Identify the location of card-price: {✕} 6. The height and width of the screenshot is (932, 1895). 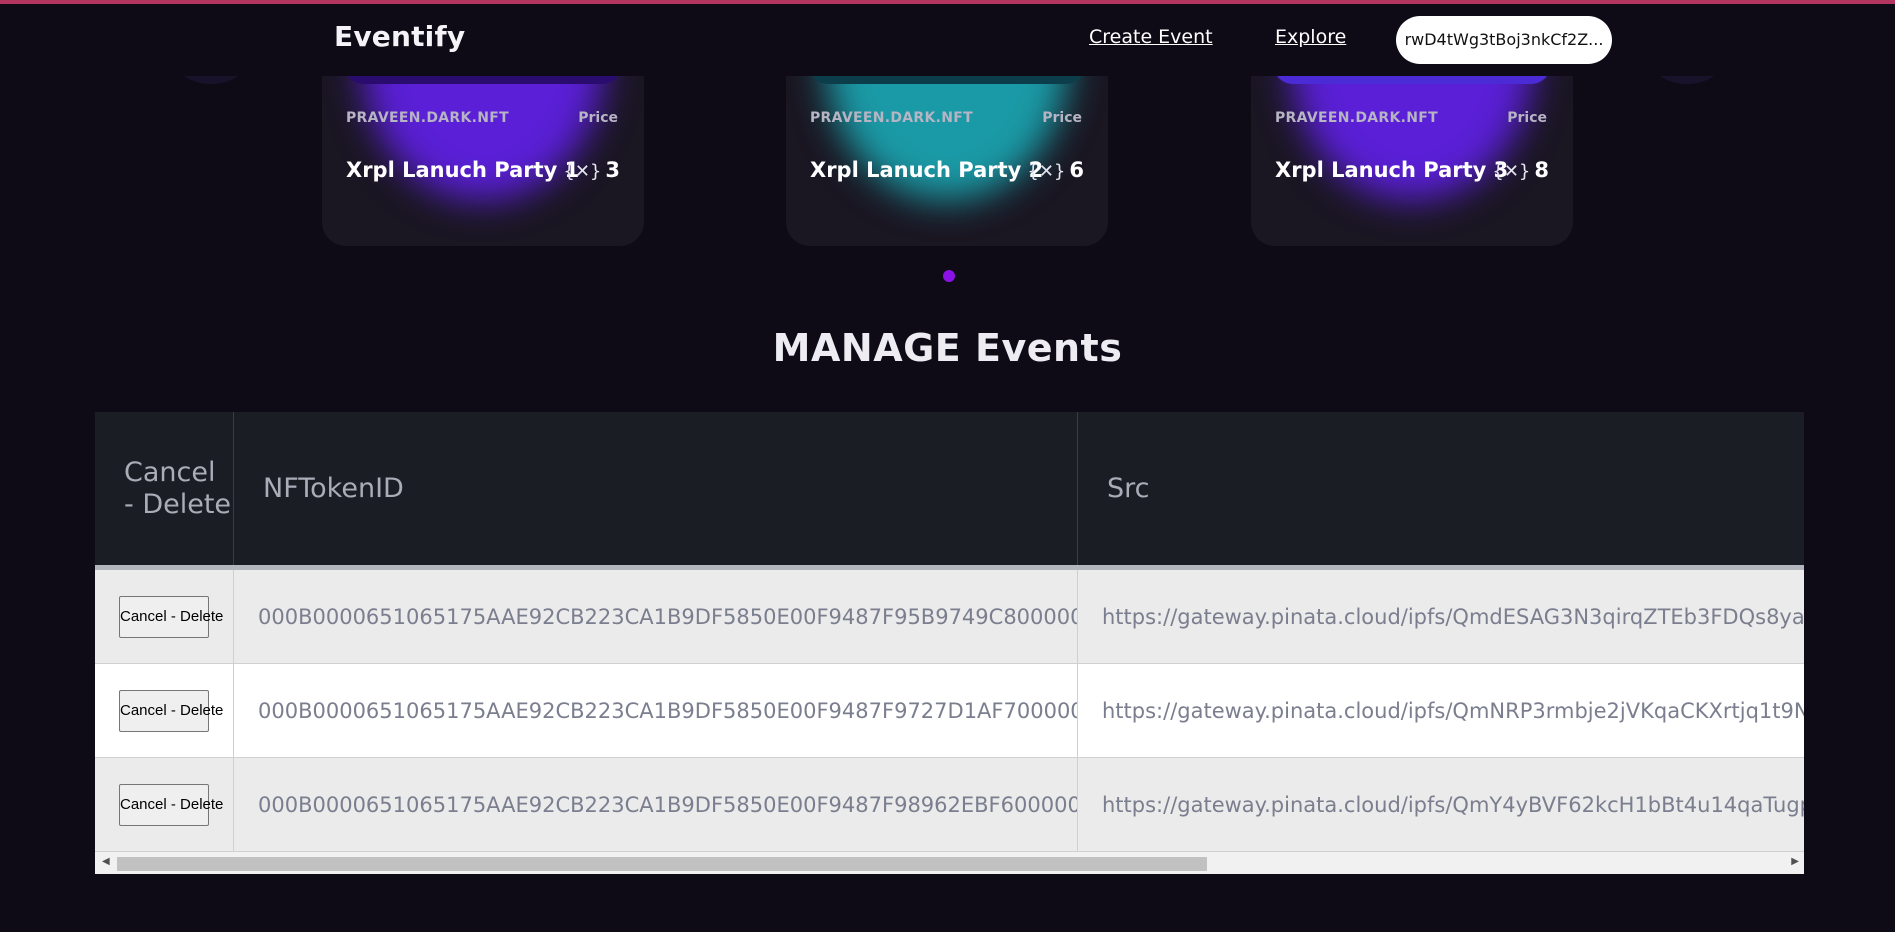
(1055, 170).